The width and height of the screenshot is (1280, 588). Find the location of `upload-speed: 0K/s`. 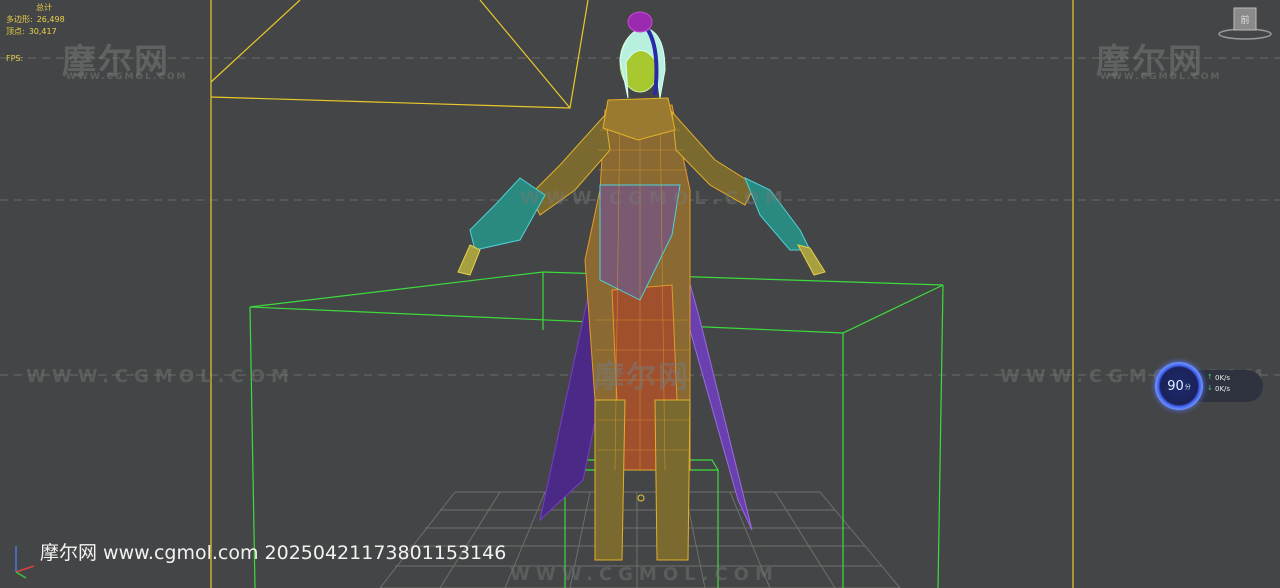

upload-speed: 0K/s is located at coordinates (1223, 378).